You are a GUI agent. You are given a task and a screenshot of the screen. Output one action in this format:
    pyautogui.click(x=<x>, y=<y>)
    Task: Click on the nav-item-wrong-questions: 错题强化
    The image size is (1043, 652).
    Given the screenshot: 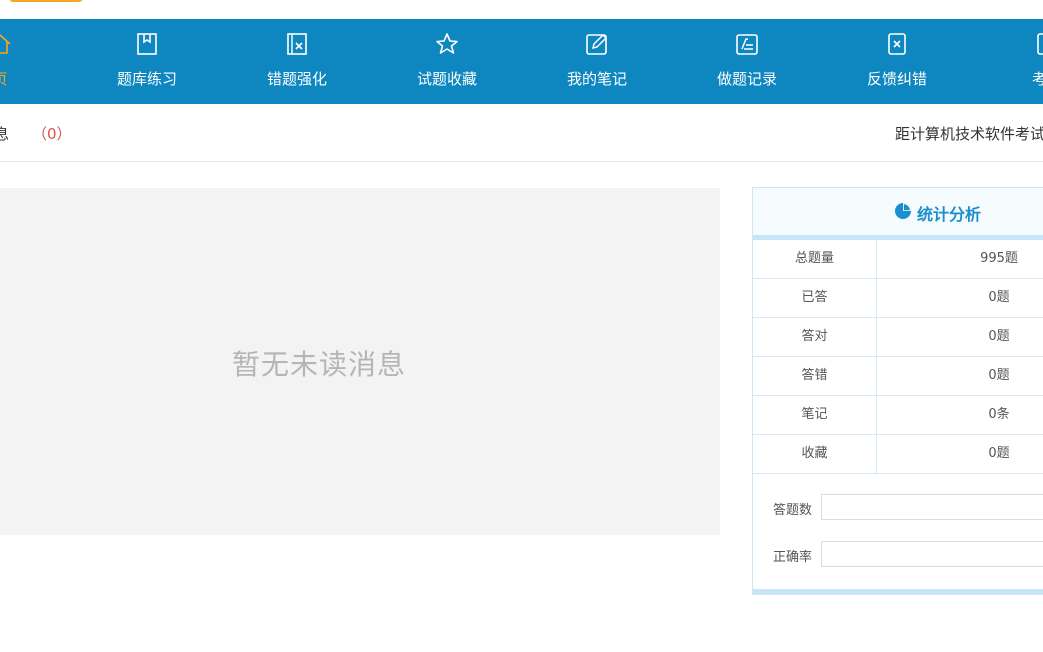 What is the action you would take?
    pyautogui.click(x=297, y=61)
    